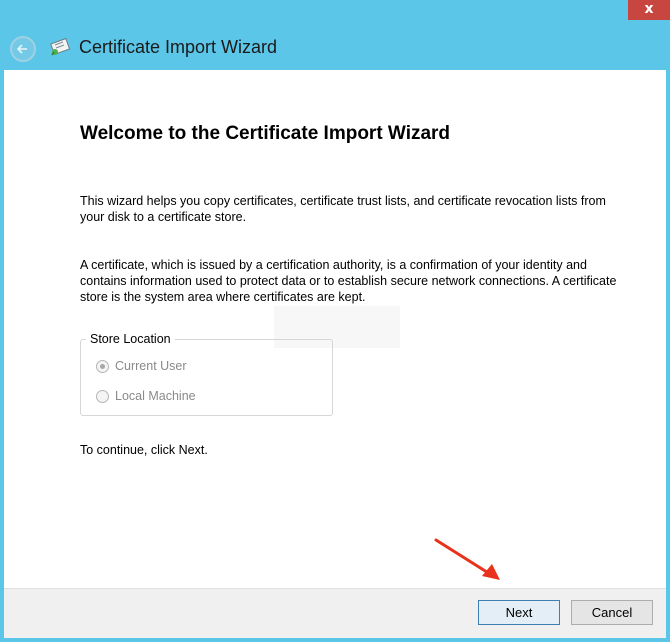 The width and height of the screenshot is (670, 642). I want to click on red-arrow-annotation, so click(467, 559).